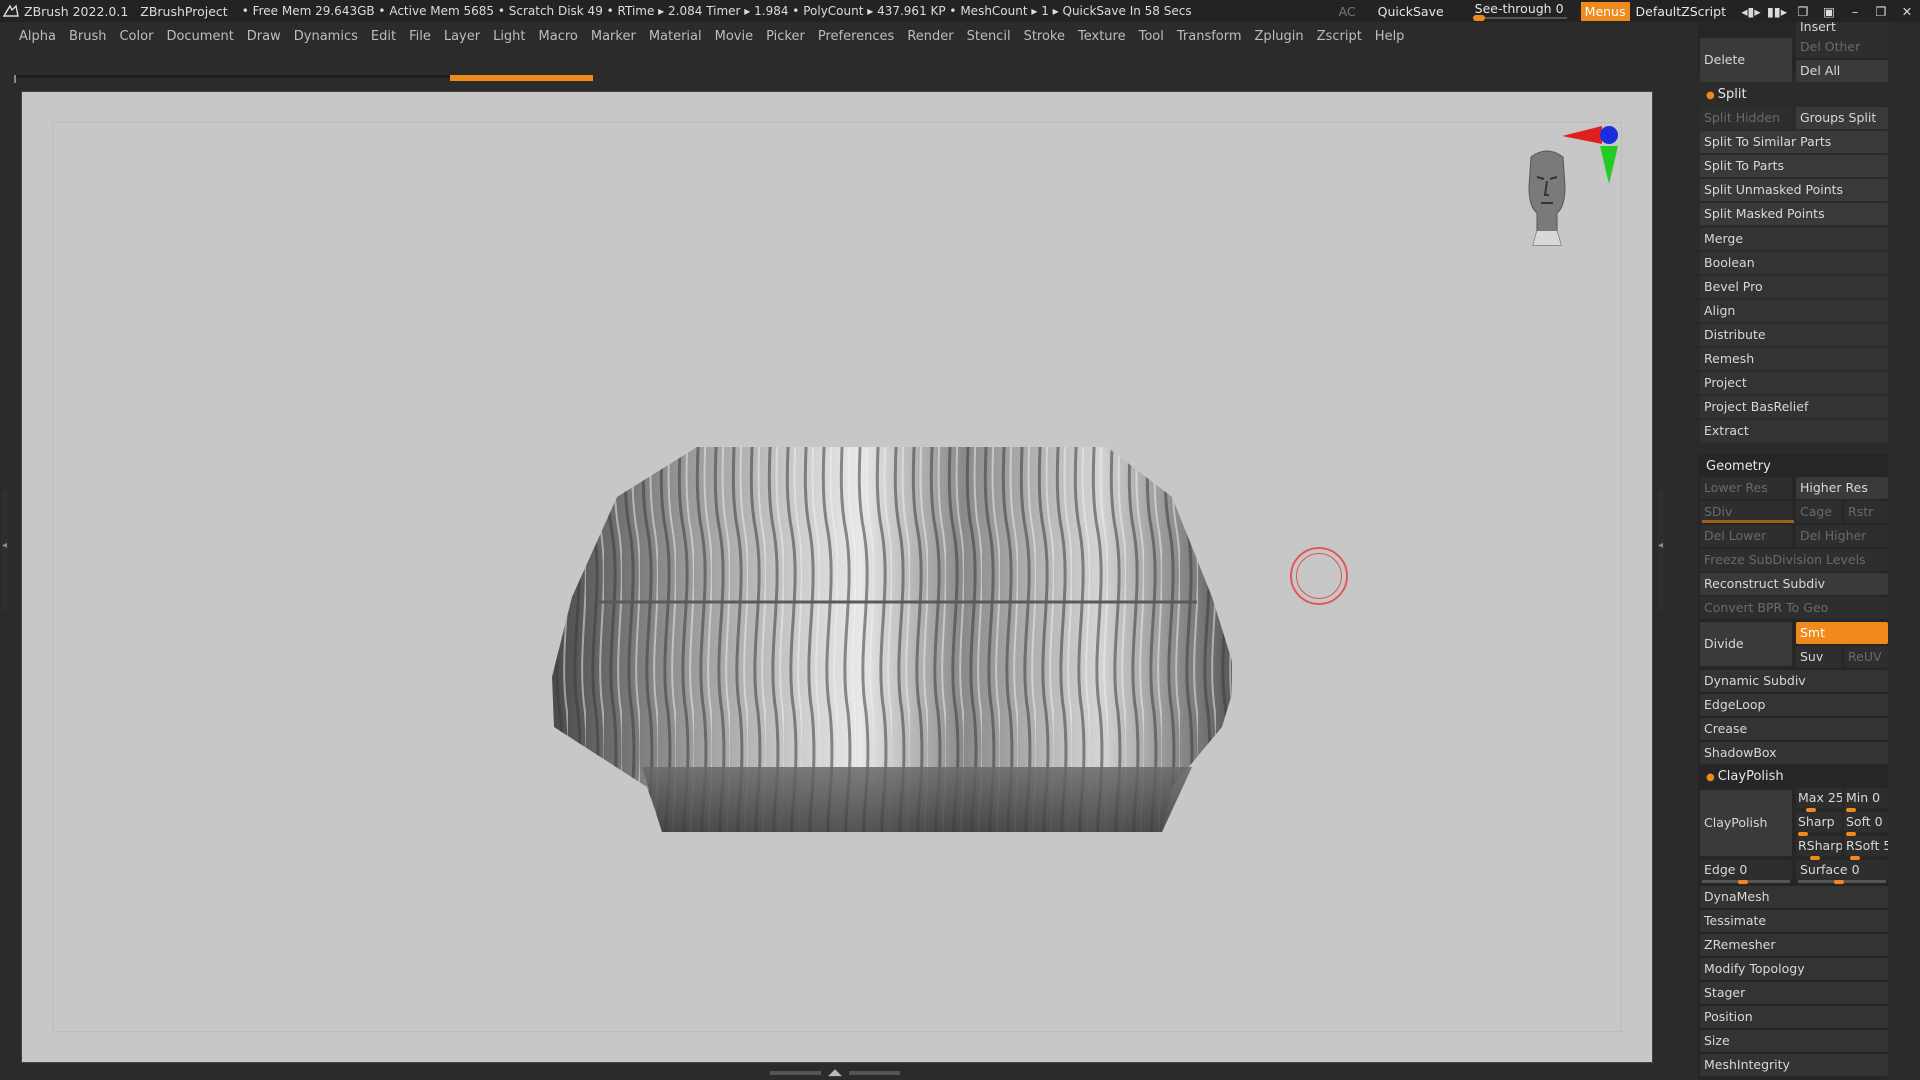 Image resolution: width=1920 pixels, height=1080 pixels. Describe the element at coordinates (1842, 71) in the screenshot. I see `del-all-button: Del All` at that location.